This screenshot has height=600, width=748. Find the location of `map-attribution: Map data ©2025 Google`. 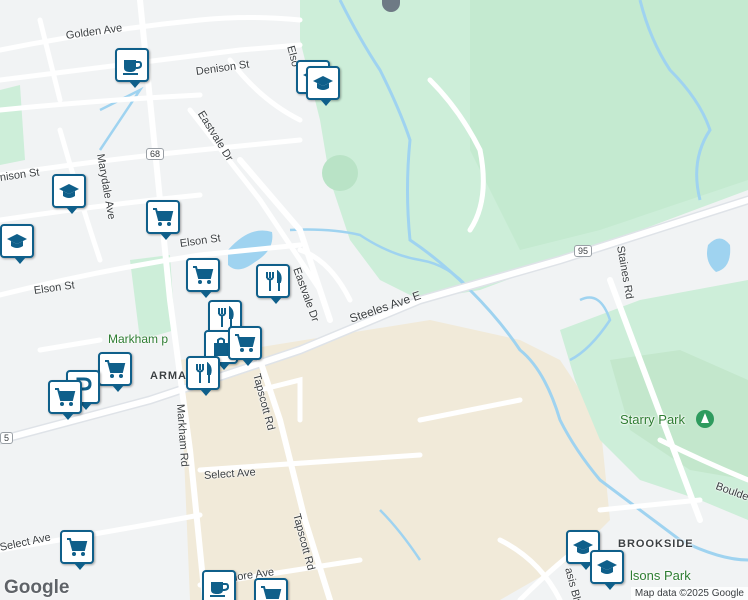

map-attribution: Map data ©2025 Google is located at coordinates (689, 593).